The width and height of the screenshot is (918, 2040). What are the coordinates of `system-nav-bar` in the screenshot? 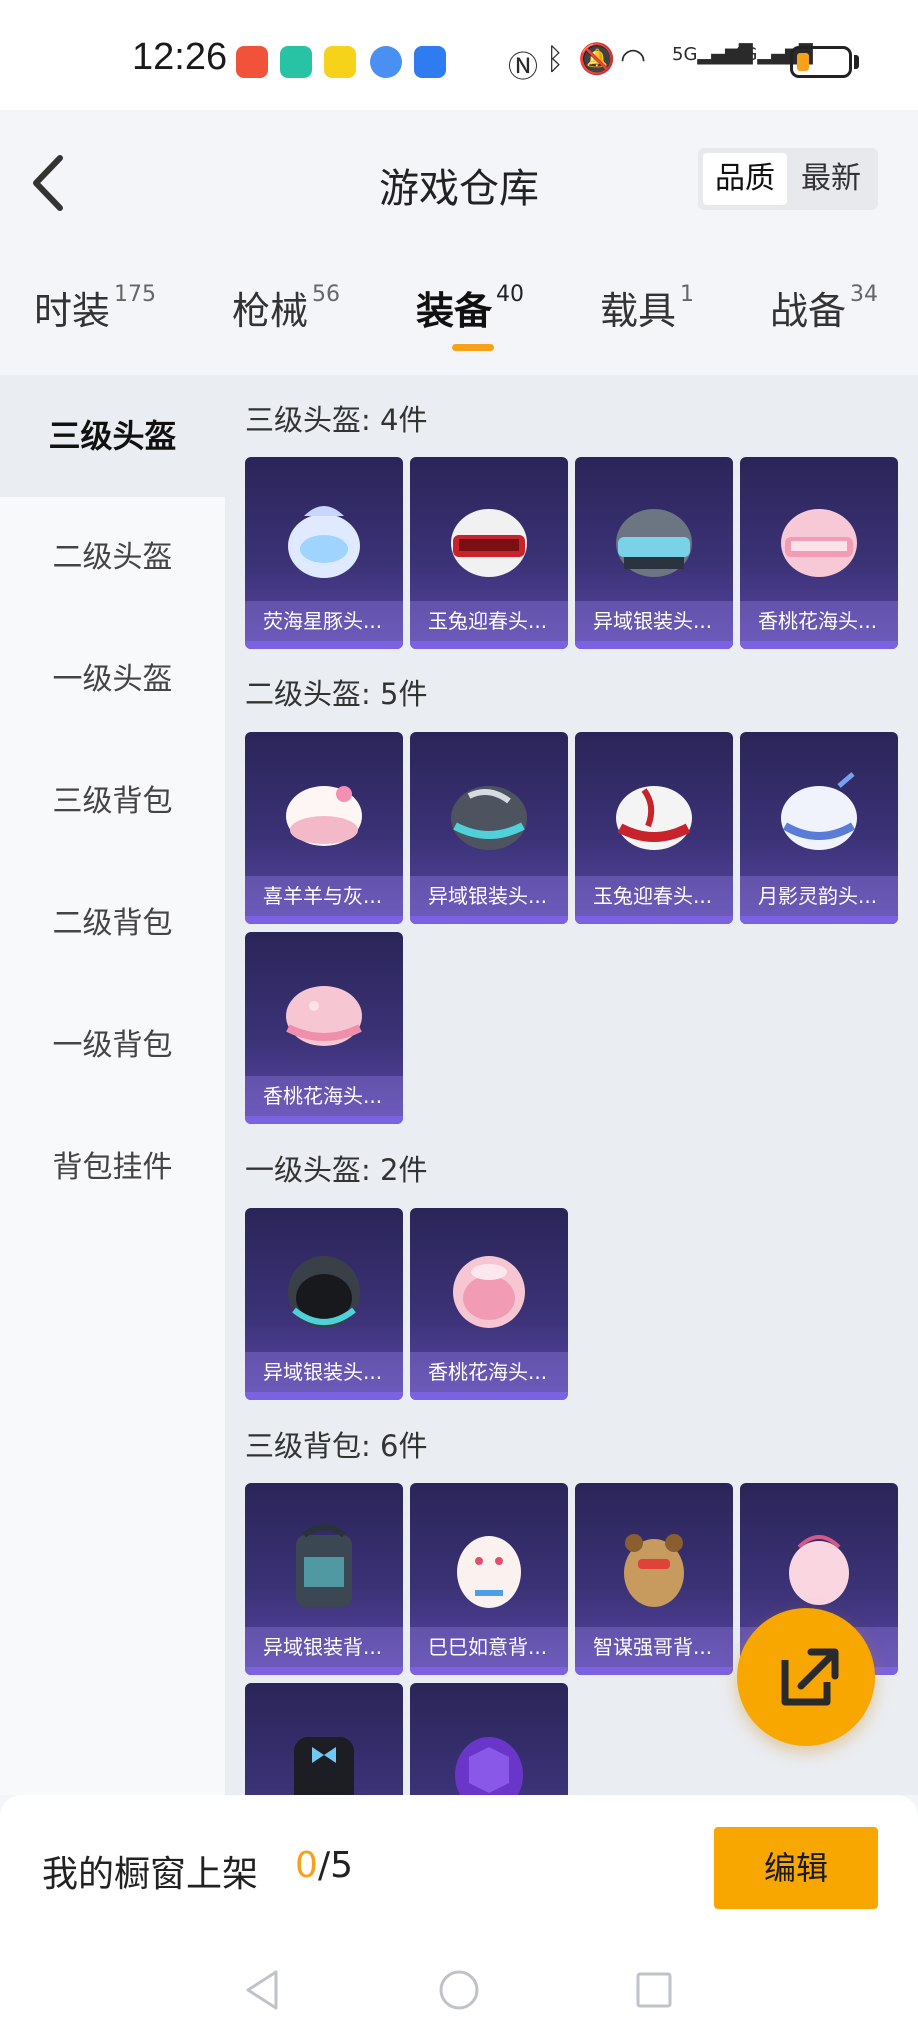 It's located at (459, 1990).